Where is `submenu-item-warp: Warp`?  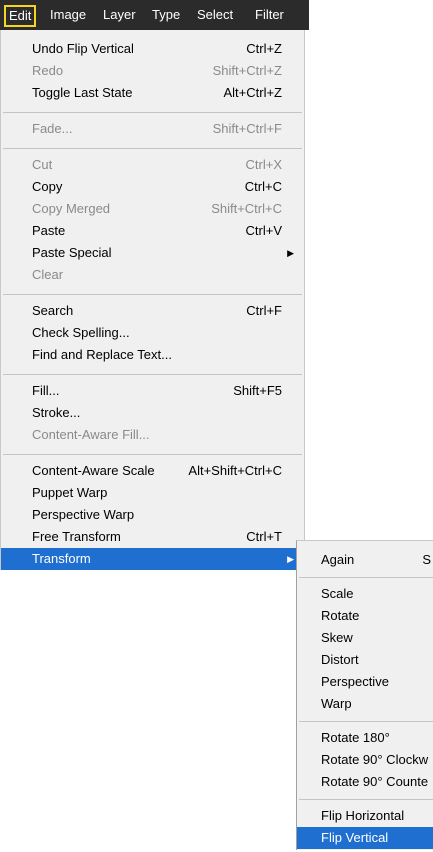 submenu-item-warp: Warp is located at coordinates (365, 704).